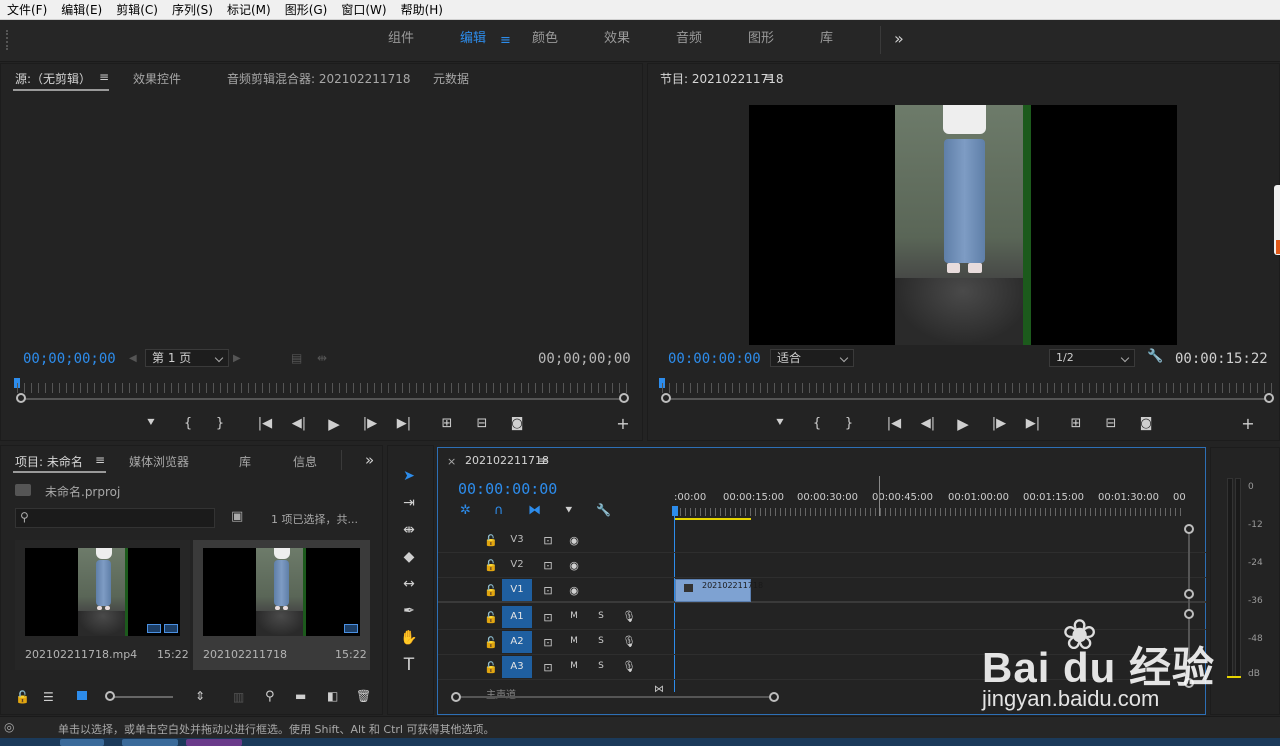 This screenshot has width=1280, height=746. What do you see at coordinates (505, 40) in the screenshot?
I see `workspace-menu-icon: ≡` at bounding box center [505, 40].